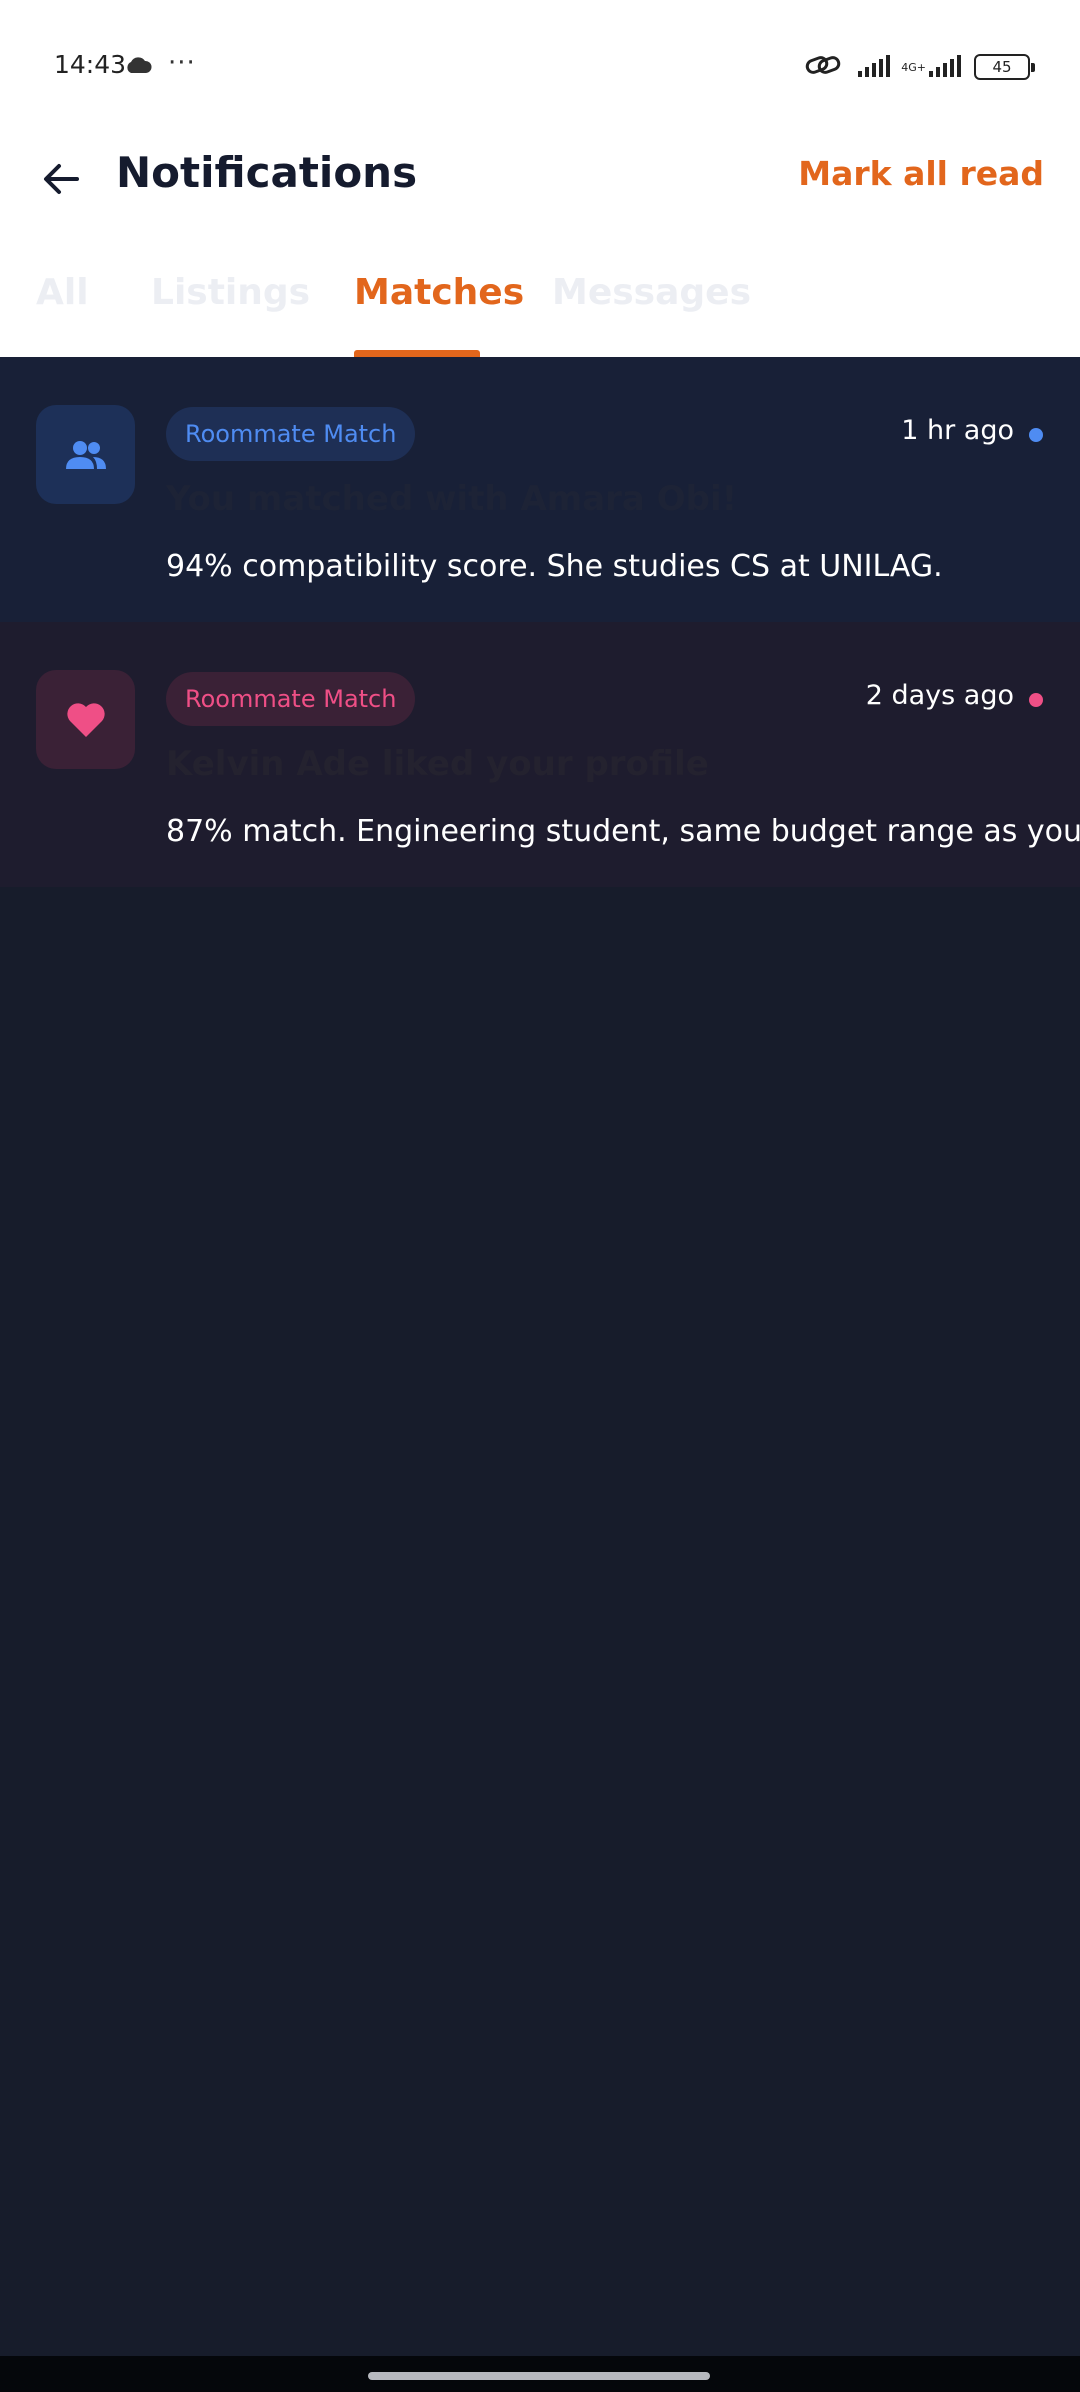 The width and height of the screenshot is (1080, 2392). Describe the element at coordinates (267, 172) in the screenshot. I see `page-title: Notifications` at that location.